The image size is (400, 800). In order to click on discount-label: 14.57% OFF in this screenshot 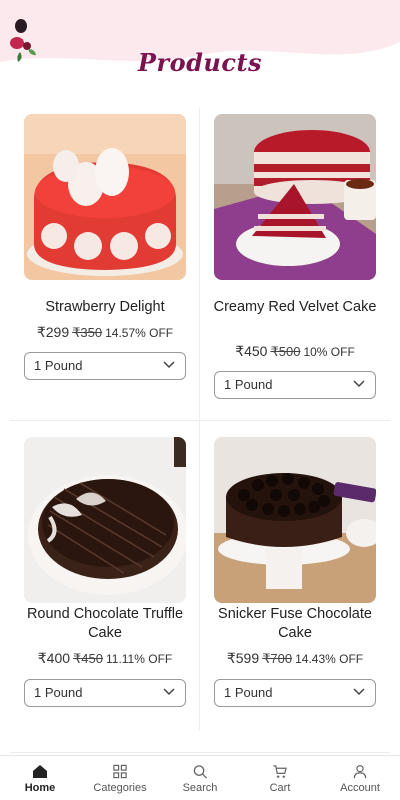, I will do `click(139, 333)`.